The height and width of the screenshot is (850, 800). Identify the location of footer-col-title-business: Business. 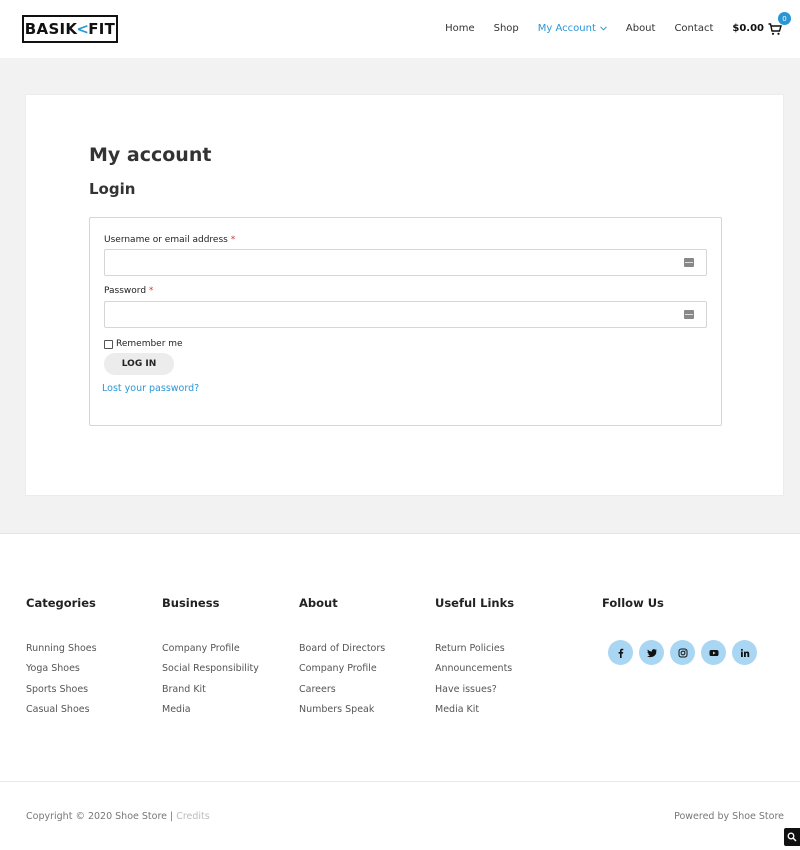
(191, 603).